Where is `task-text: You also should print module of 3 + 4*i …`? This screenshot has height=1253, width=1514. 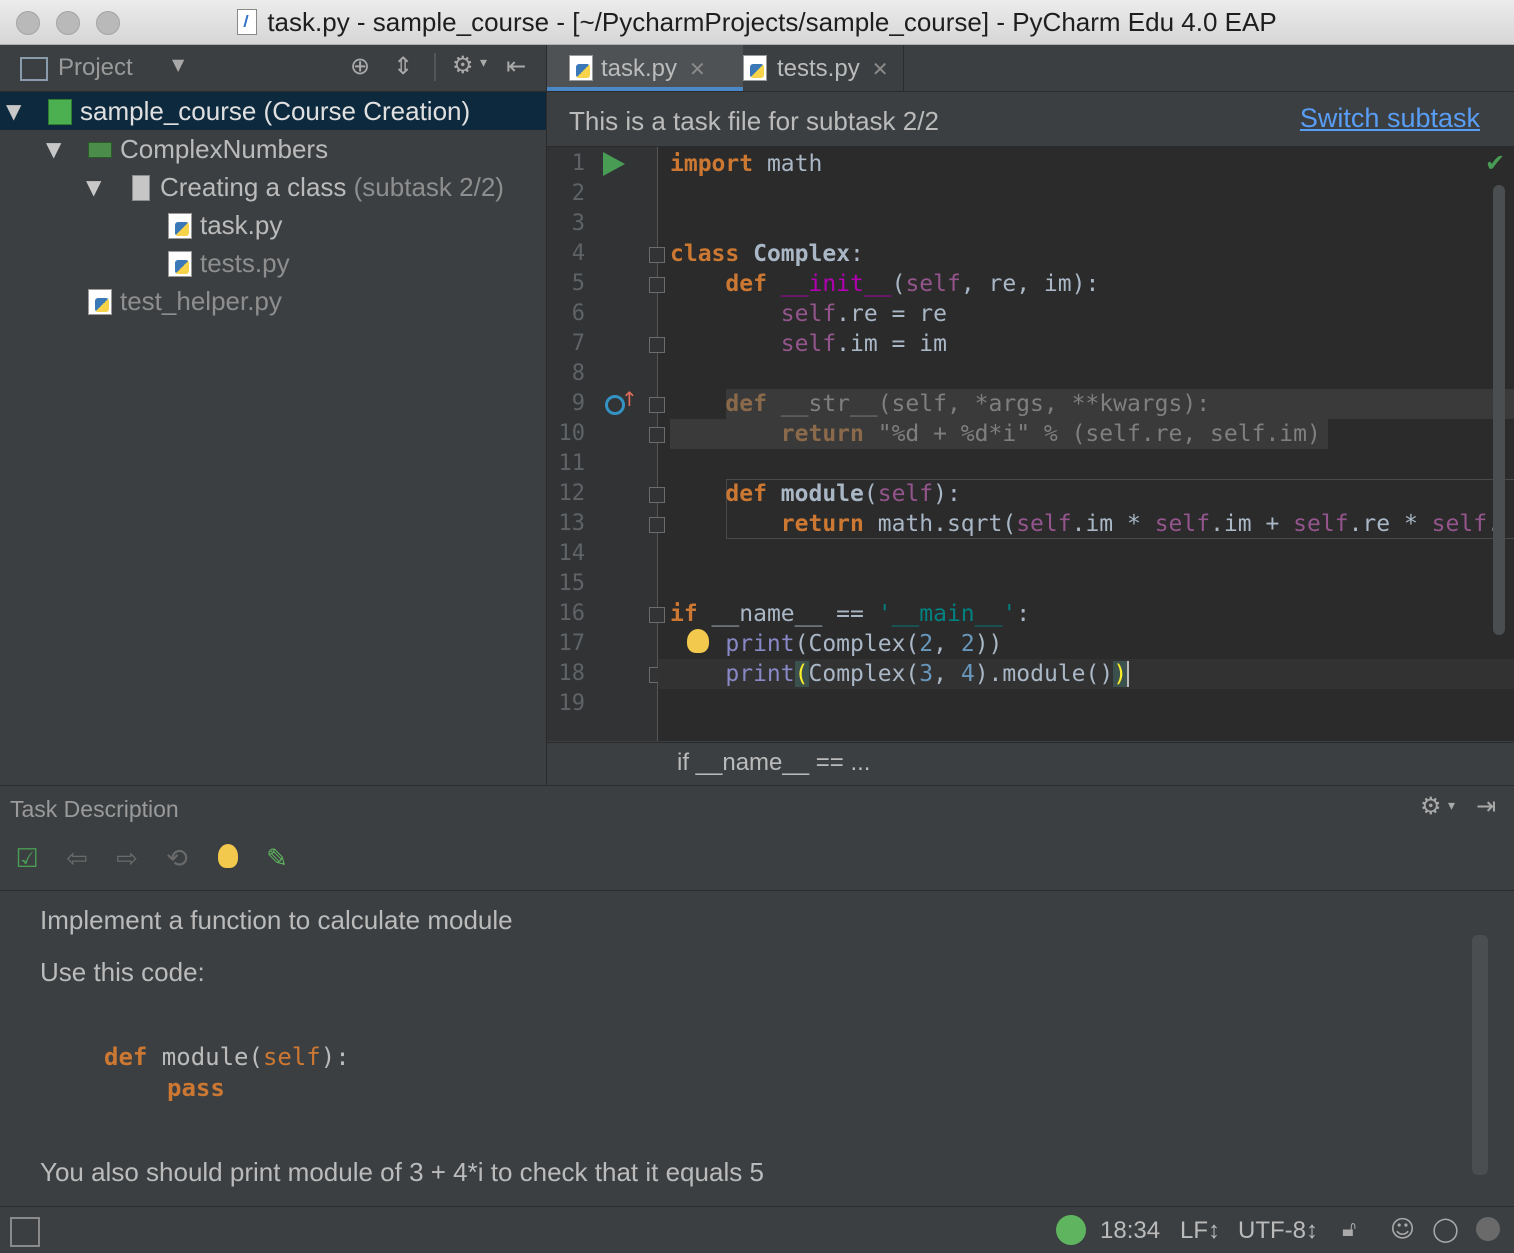
task-text: You also should print module of 3 + 4*i … is located at coordinates (402, 1172).